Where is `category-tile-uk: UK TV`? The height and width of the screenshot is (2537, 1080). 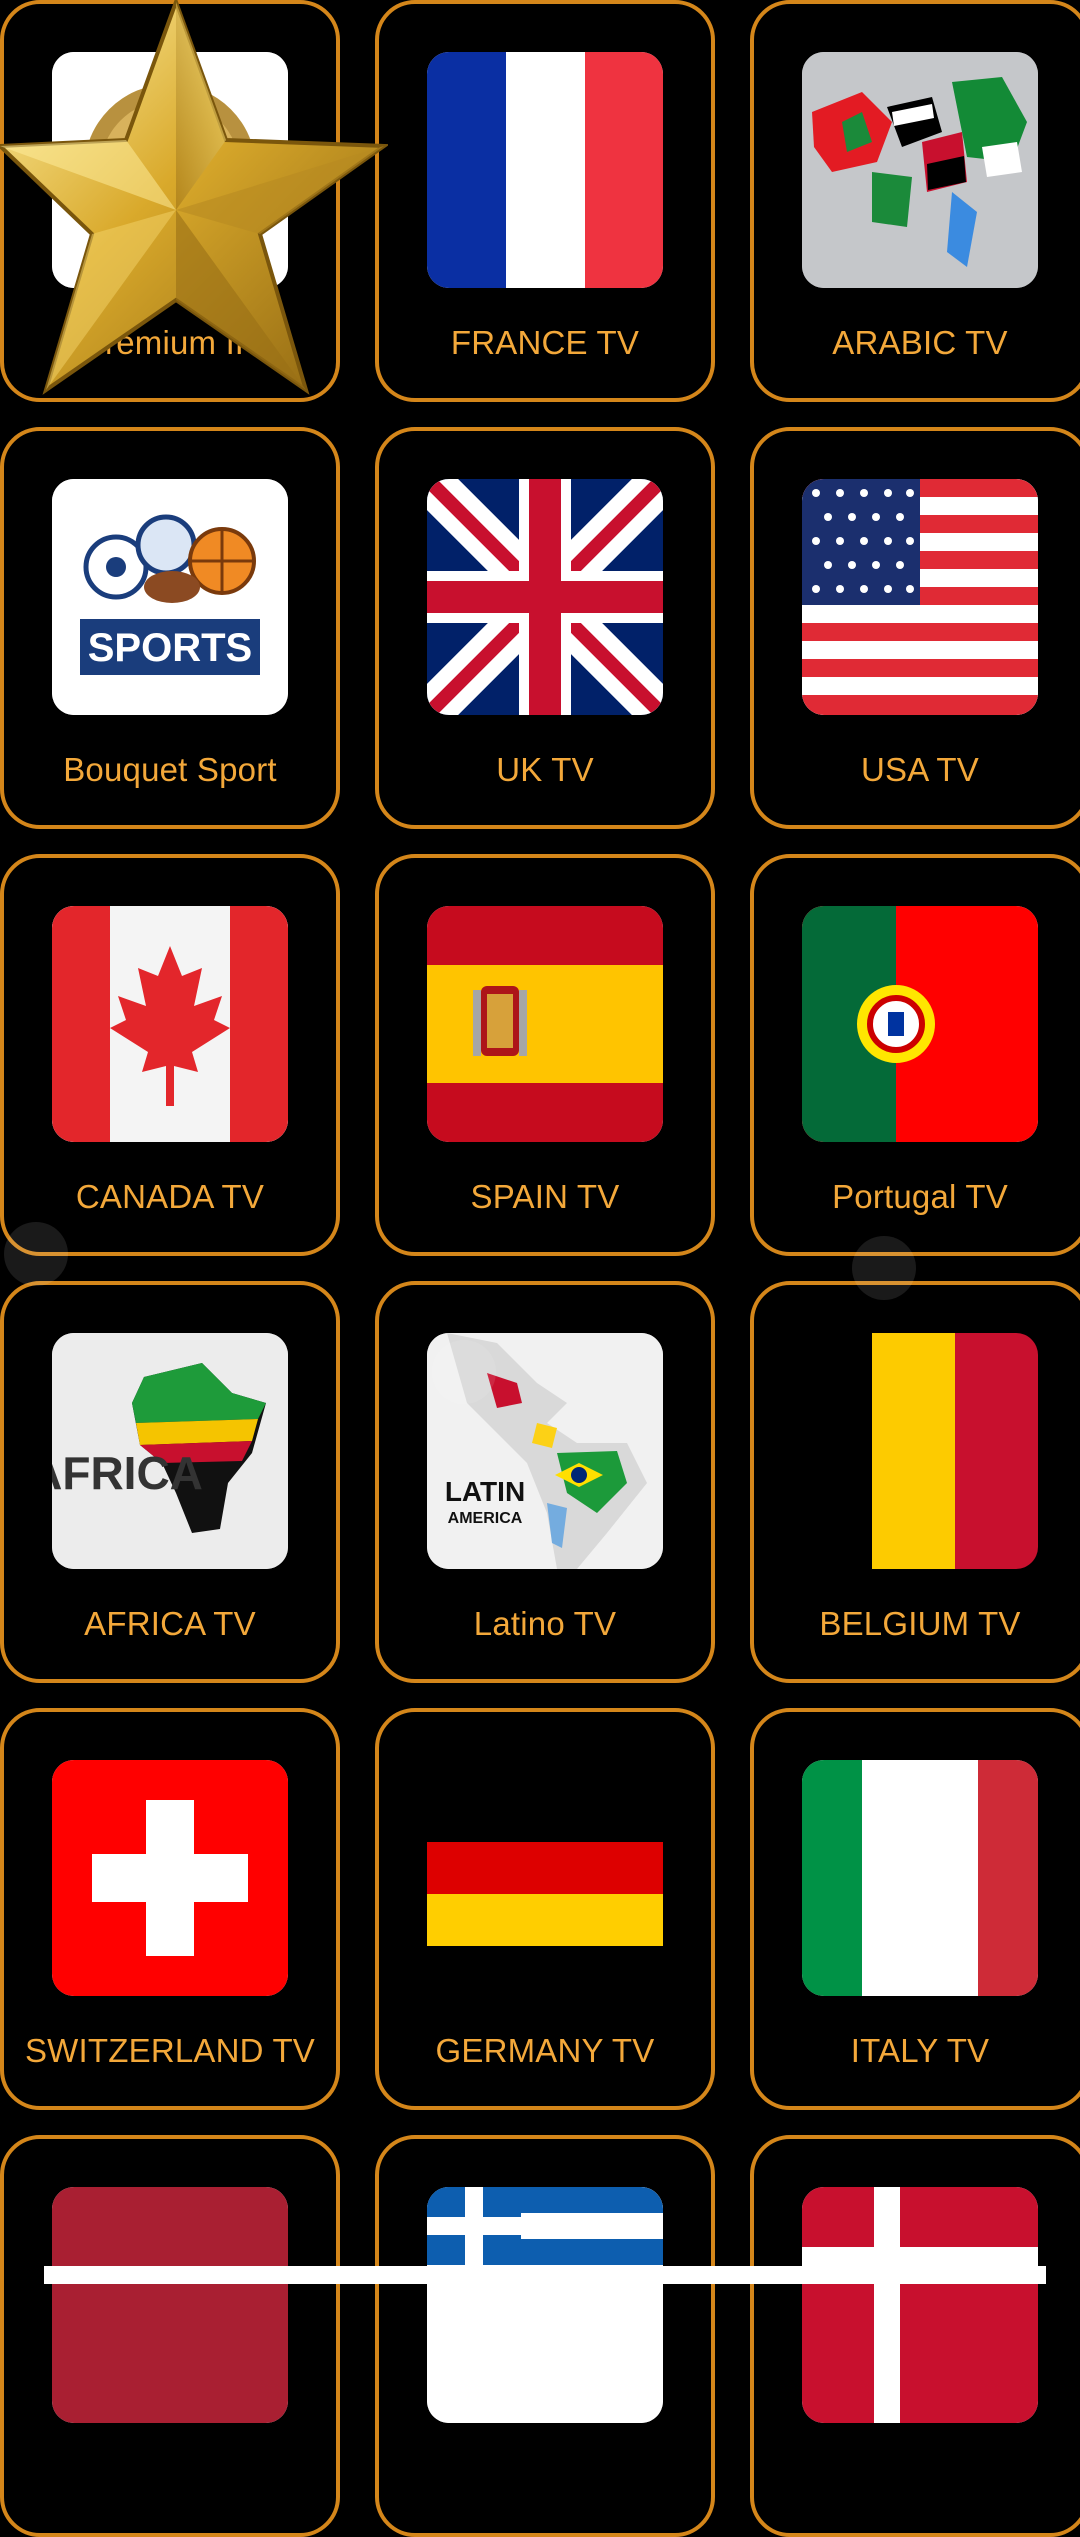
category-tile-uk: UK TV is located at coordinates (545, 628).